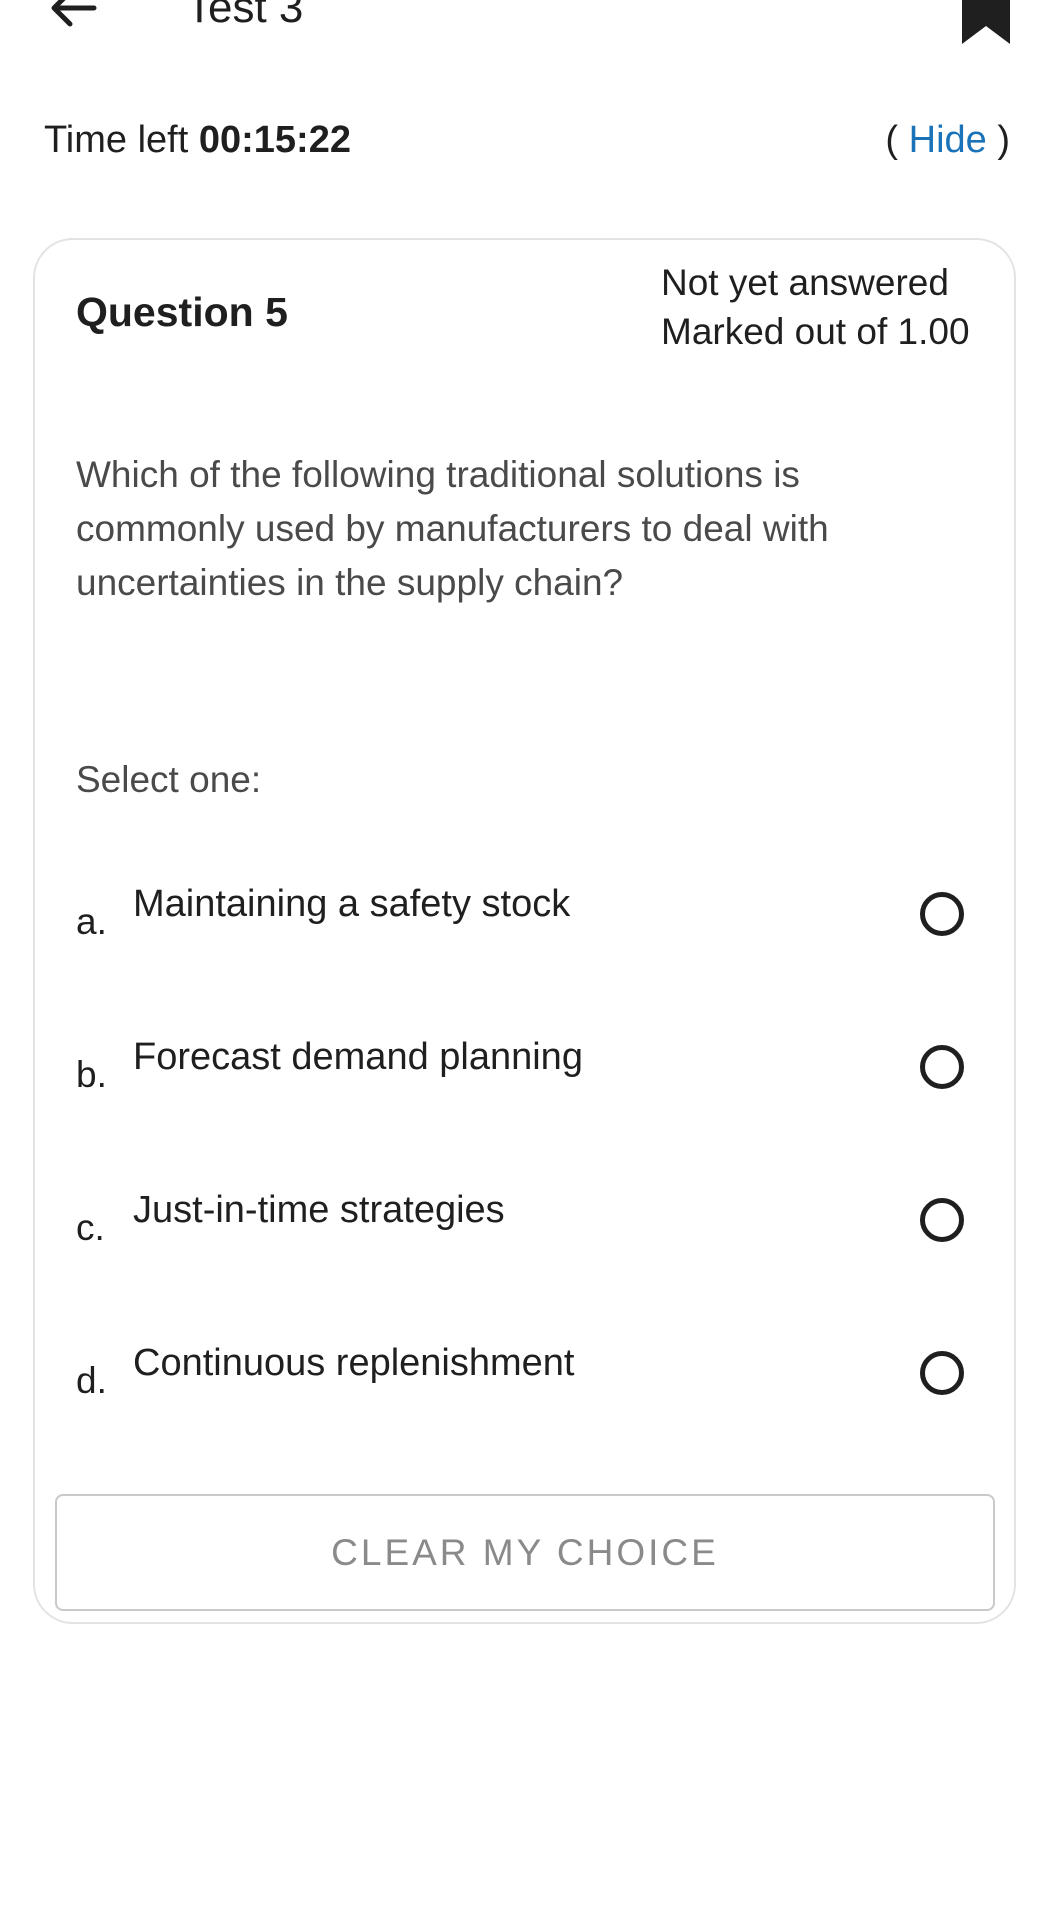 This screenshot has height=1920, width=1050. Describe the element at coordinates (91, 1380) in the screenshot. I see `option-letter: d.` at that location.